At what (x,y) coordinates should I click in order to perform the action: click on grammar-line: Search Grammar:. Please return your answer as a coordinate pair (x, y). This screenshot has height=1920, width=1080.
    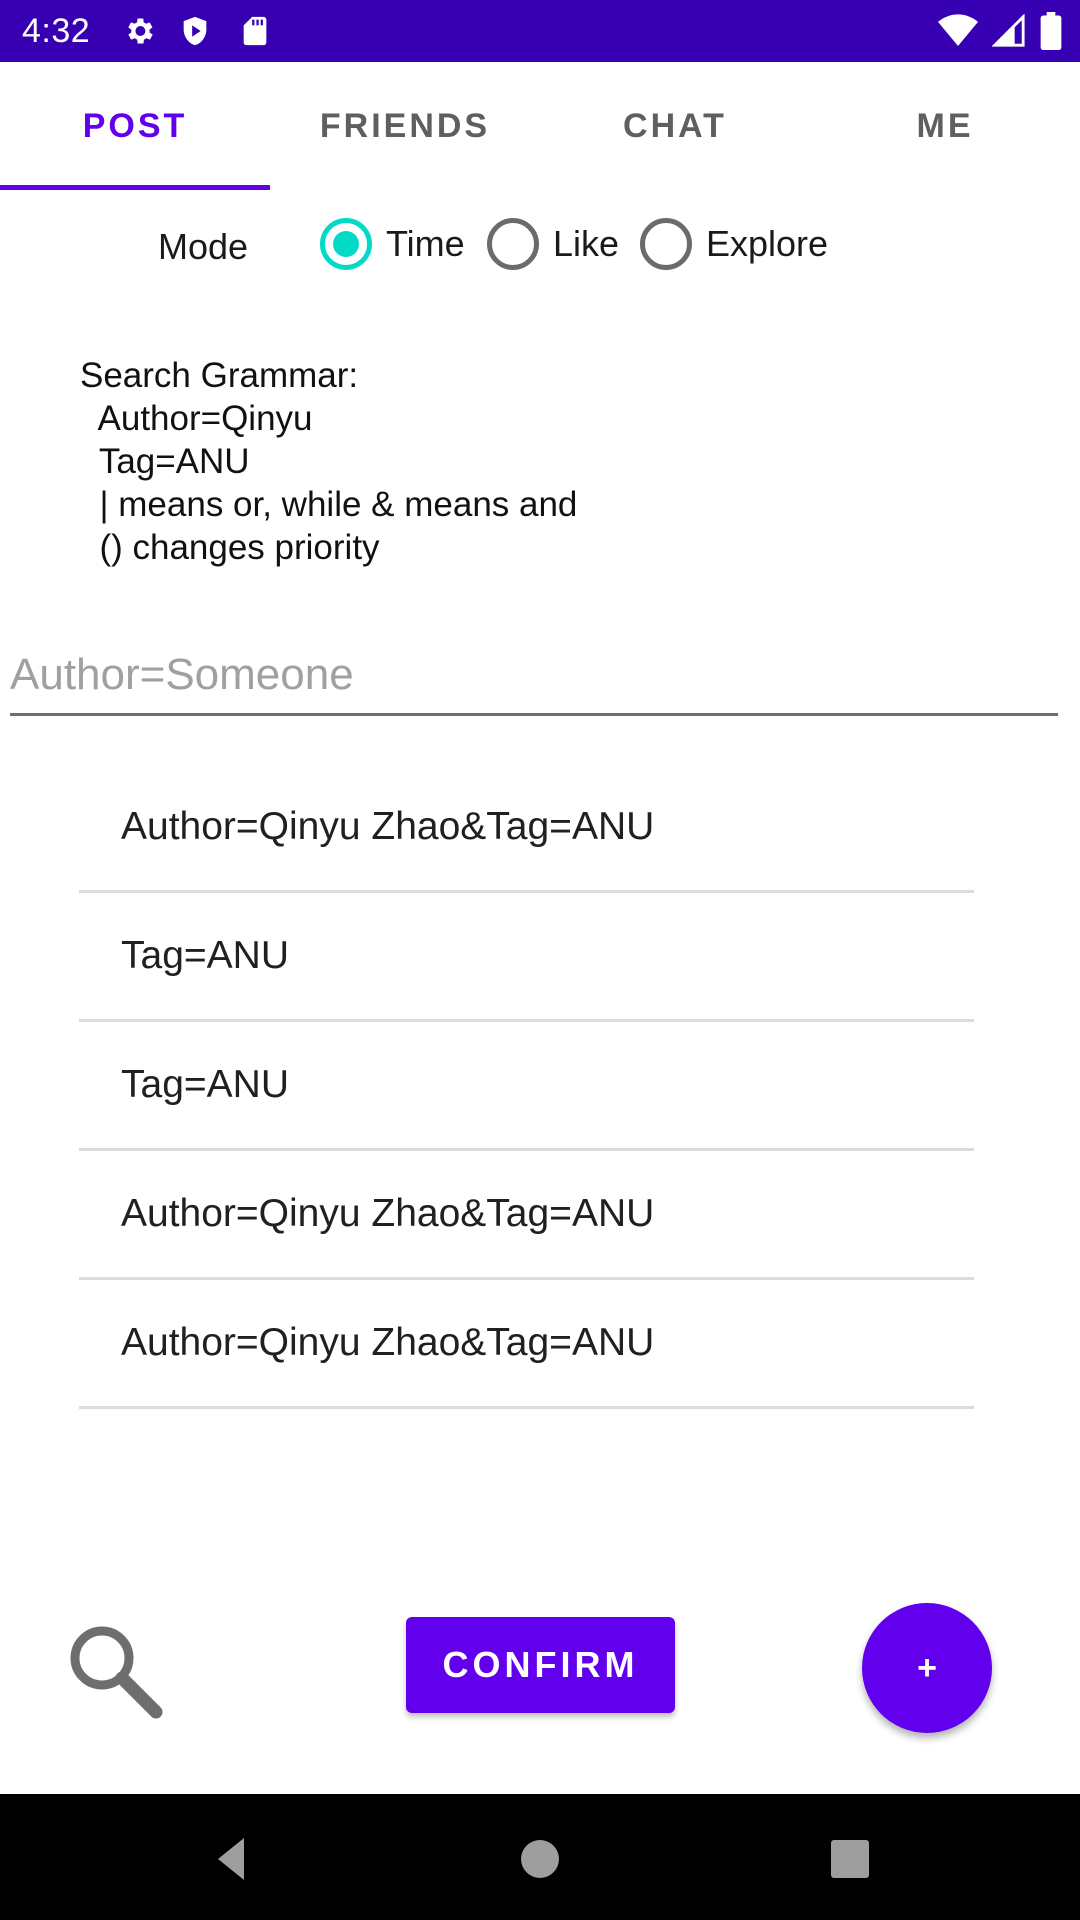
    Looking at the image, I should click on (219, 375).